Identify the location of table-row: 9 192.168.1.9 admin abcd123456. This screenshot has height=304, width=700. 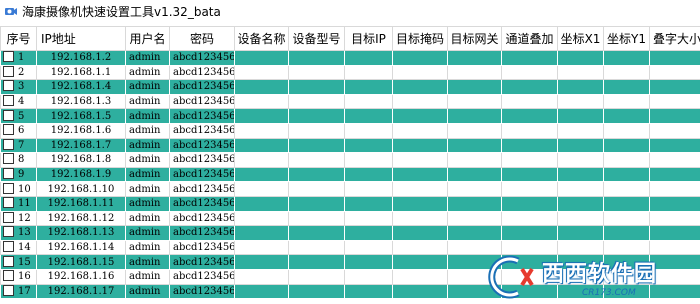
(350, 174).